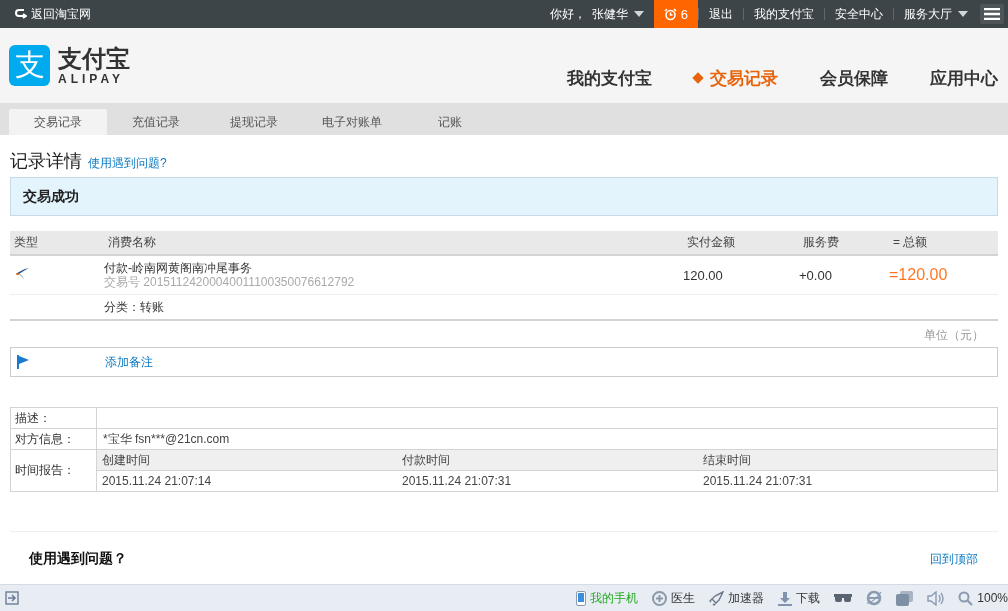 The width and height of the screenshot is (1008, 611). What do you see at coordinates (29, 65) in the screenshot?
I see `logo-mark: 支` at bounding box center [29, 65].